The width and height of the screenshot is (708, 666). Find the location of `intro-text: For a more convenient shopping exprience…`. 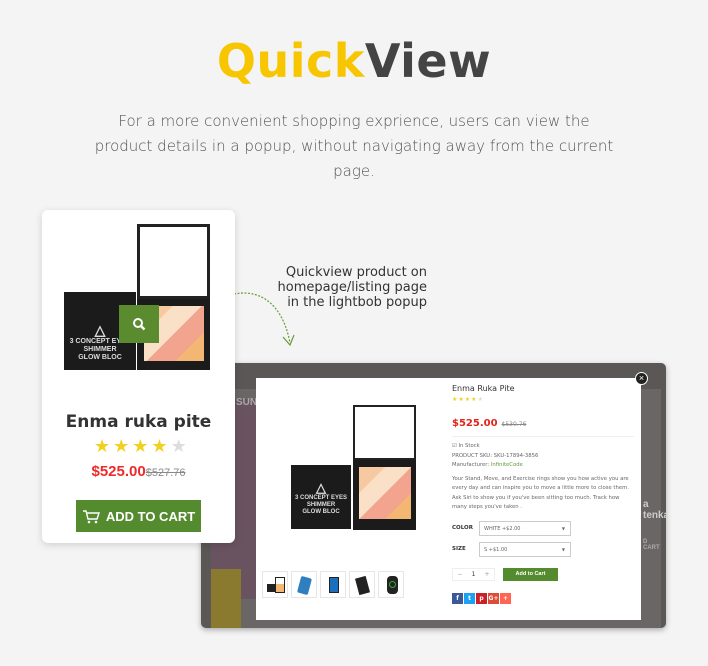

intro-text: For a more convenient shopping exprience… is located at coordinates (354, 146).